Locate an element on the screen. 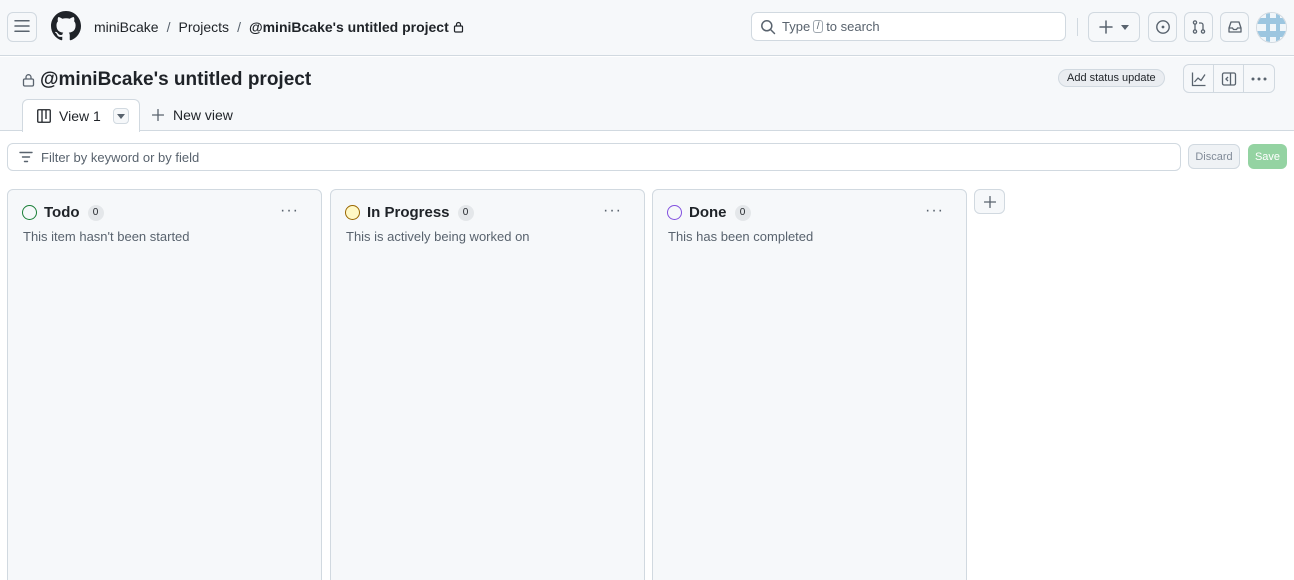 The height and width of the screenshot is (580, 1294). toggle-details-button is located at coordinates (1229, 78).